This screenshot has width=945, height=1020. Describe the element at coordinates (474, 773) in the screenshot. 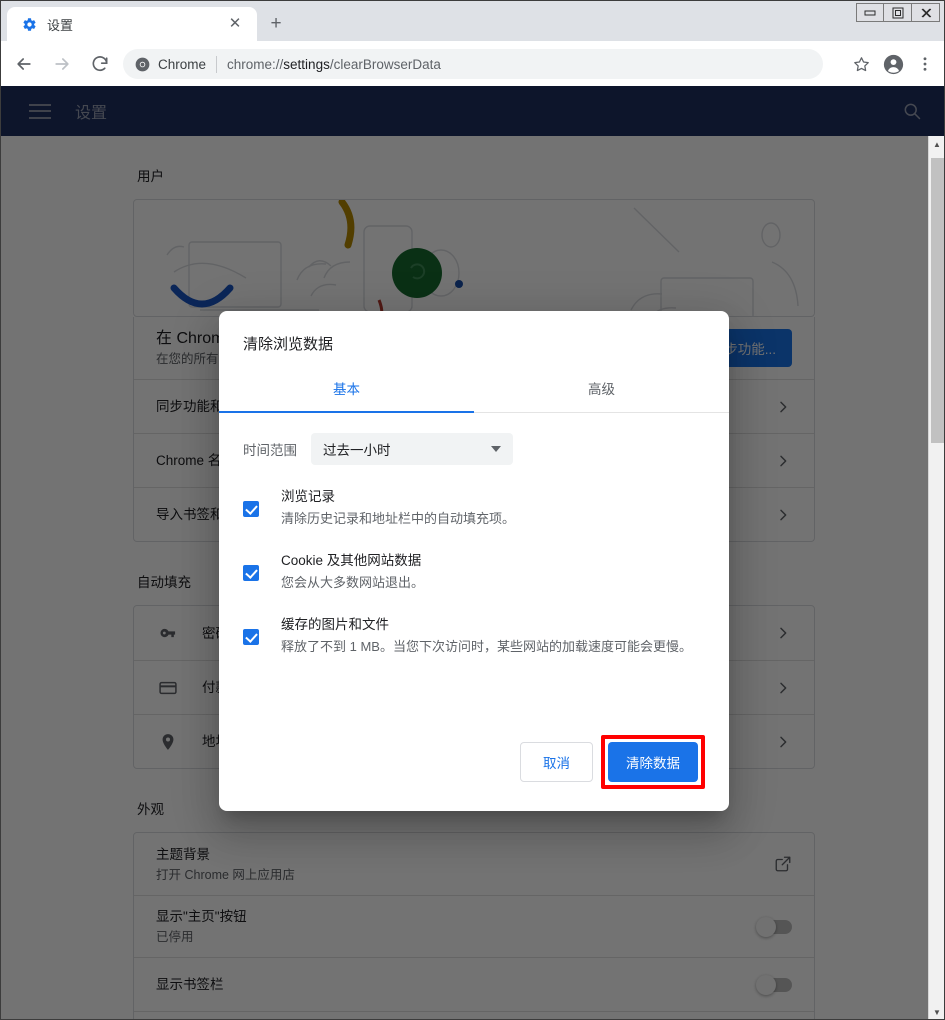

I see `dialog-footer: 取消 清除数据` at that location.